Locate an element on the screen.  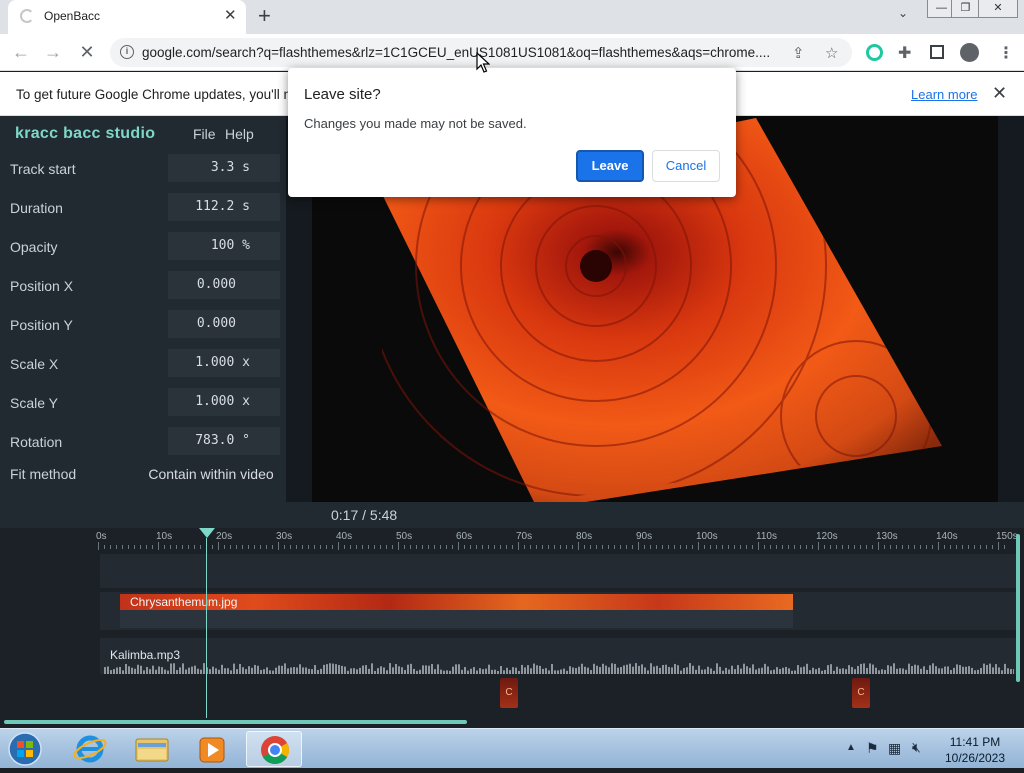
extensions-puzzle-icon: ✚ is located at coordinates (904, 53).